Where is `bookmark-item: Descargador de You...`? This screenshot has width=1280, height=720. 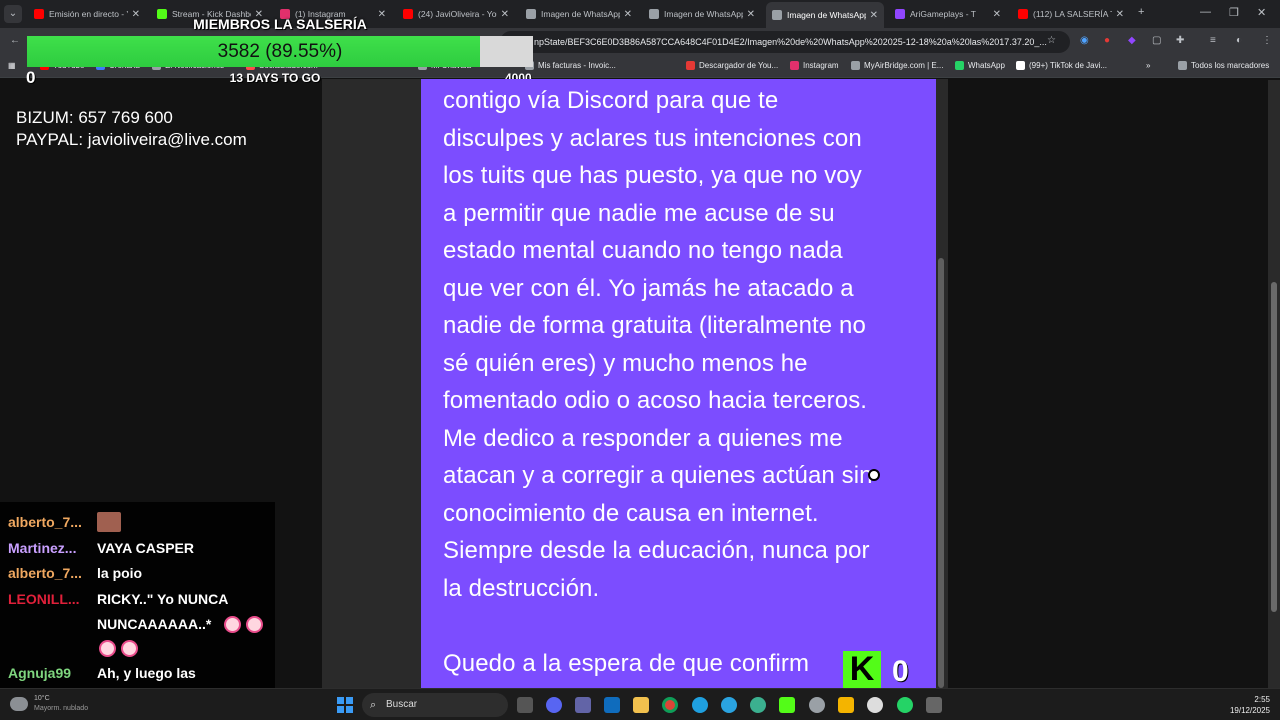 bookmark-item: Descargador de You... is located at coordinates (732, 65).